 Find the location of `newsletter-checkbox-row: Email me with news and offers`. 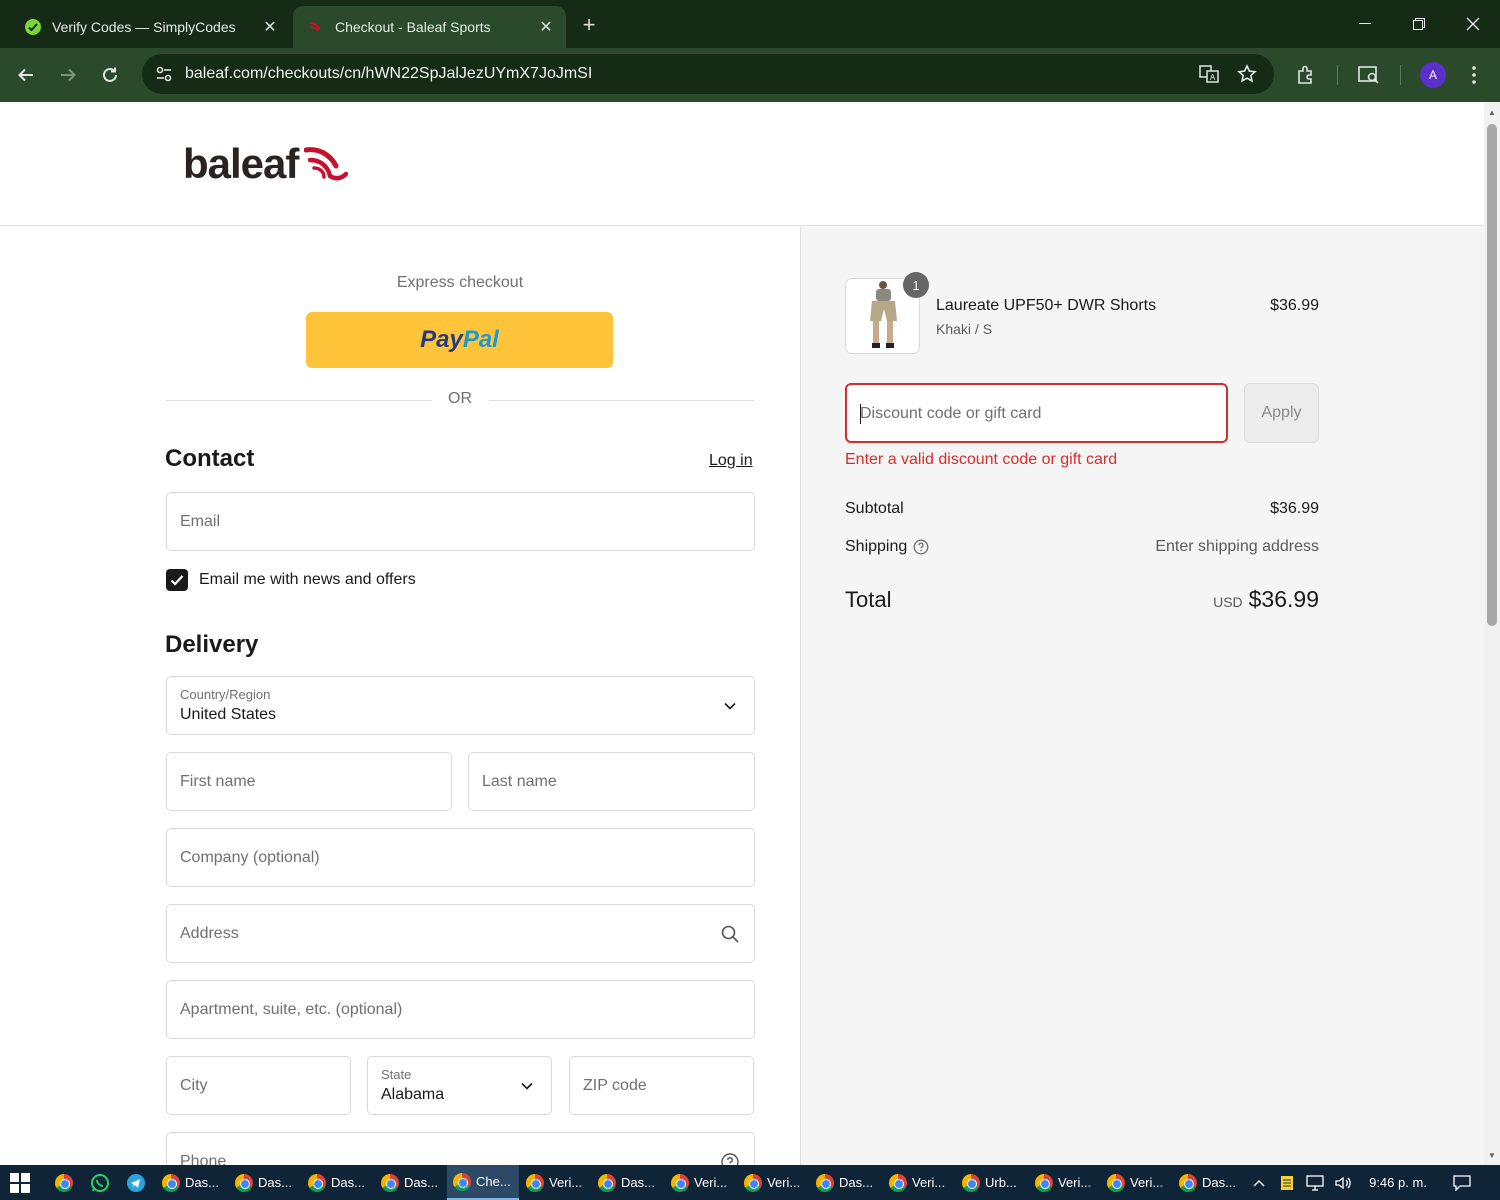

newsletter-checkbox-row: Email me with news and offers is located at coordinates (291, 580).